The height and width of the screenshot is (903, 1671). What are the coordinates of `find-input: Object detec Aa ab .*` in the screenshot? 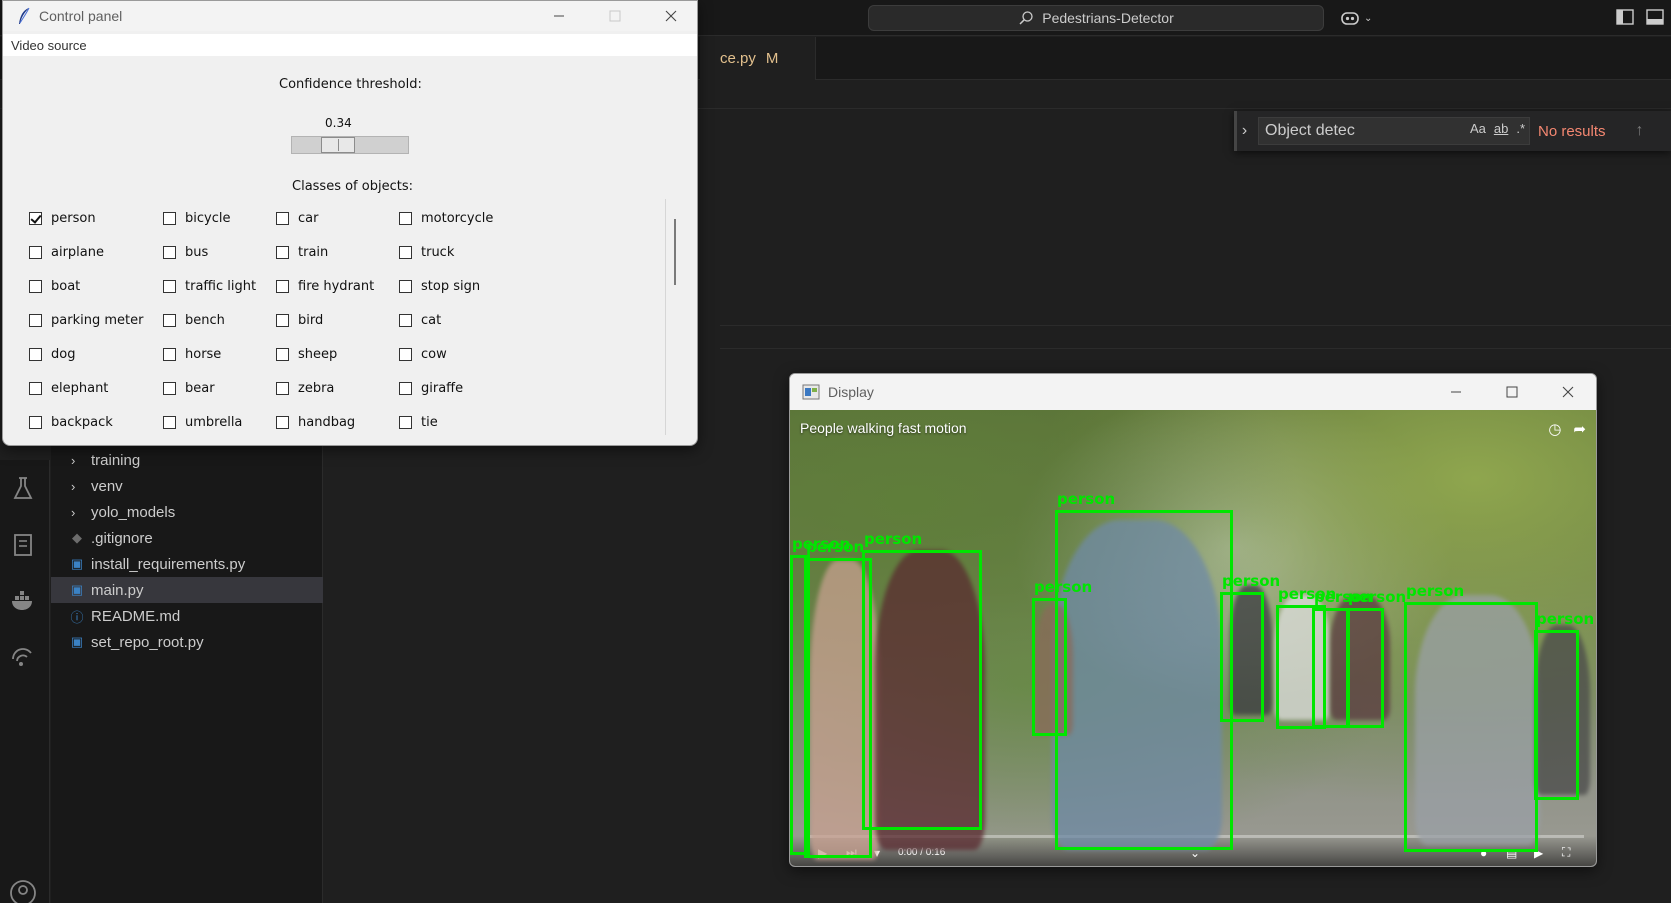 It's located at (1394, 131).